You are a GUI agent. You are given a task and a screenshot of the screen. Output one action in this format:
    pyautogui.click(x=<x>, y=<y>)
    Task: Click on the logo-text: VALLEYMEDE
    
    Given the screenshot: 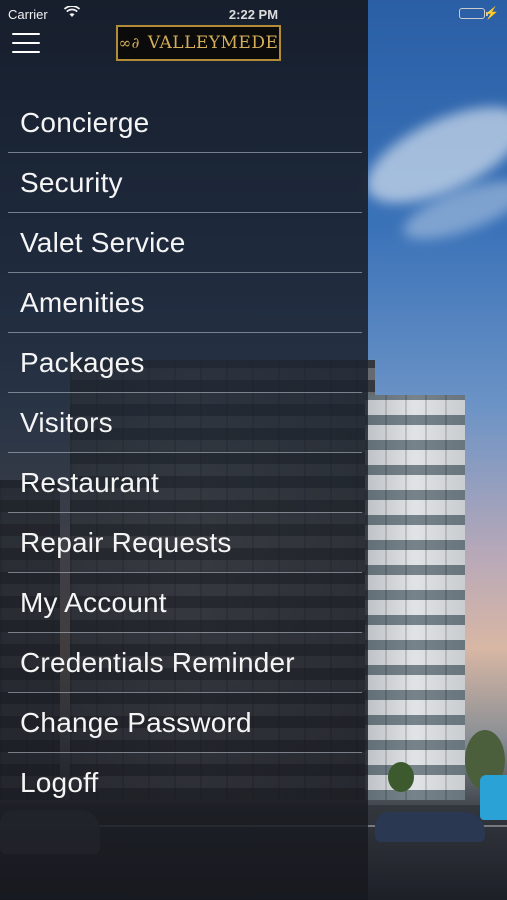 What is the action you would take?
    pyautogui.click(x=213, y=43)
    